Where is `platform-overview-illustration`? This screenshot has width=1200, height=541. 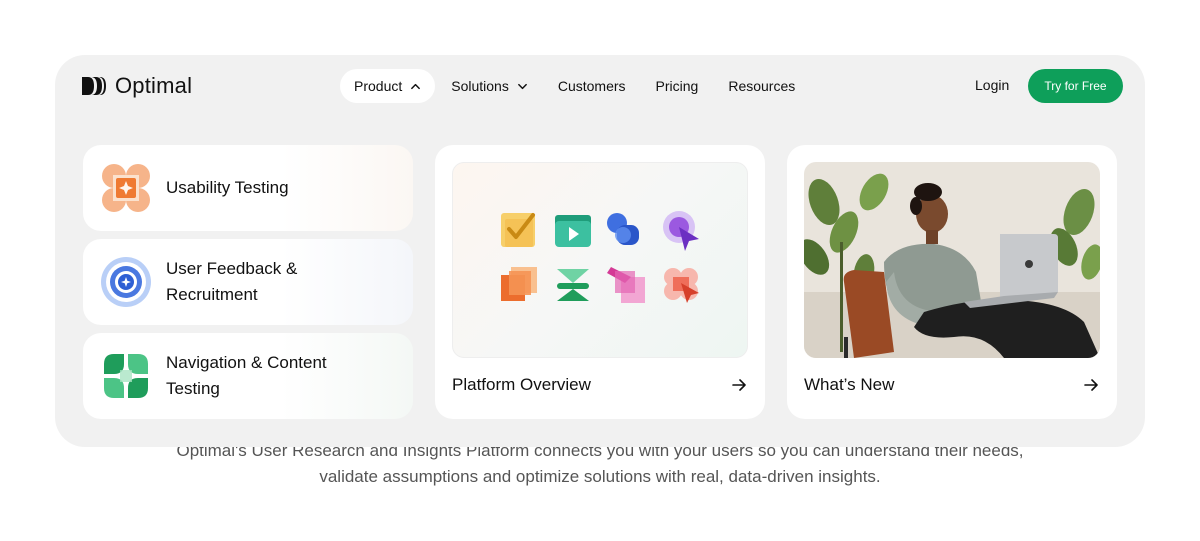
platform-overview-illustration is located at coordinates (600, 260).